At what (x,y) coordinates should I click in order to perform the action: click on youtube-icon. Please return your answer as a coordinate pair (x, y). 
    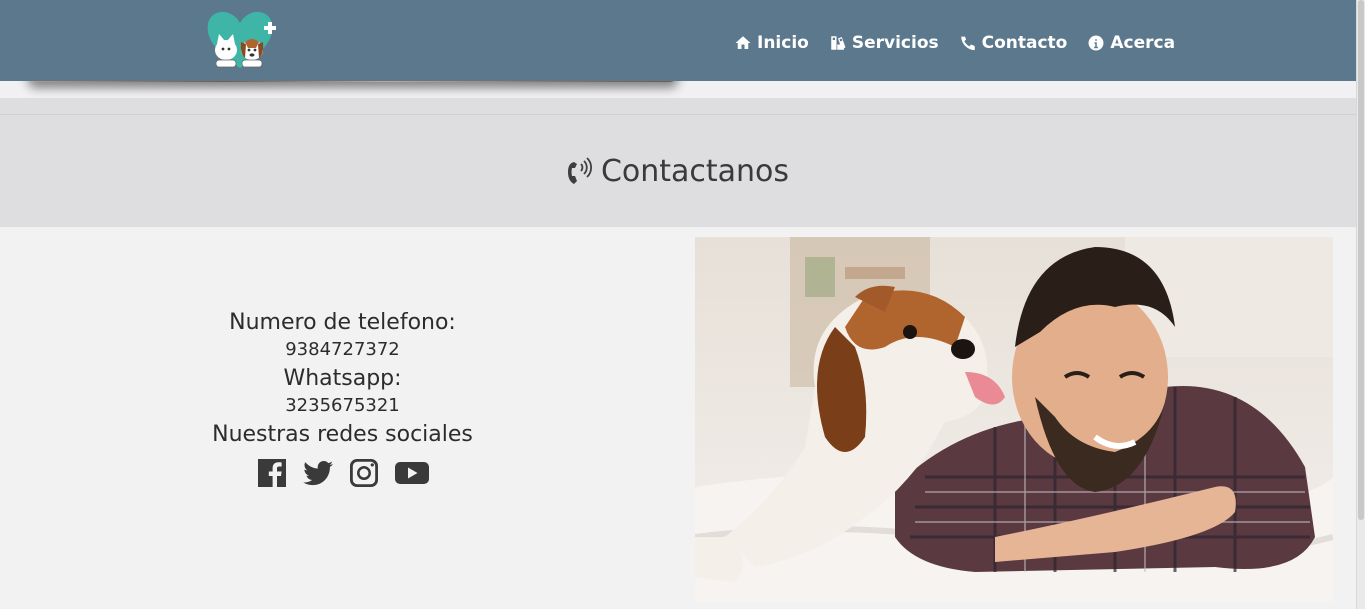
    Looking at the image, I should click on (412, 473).